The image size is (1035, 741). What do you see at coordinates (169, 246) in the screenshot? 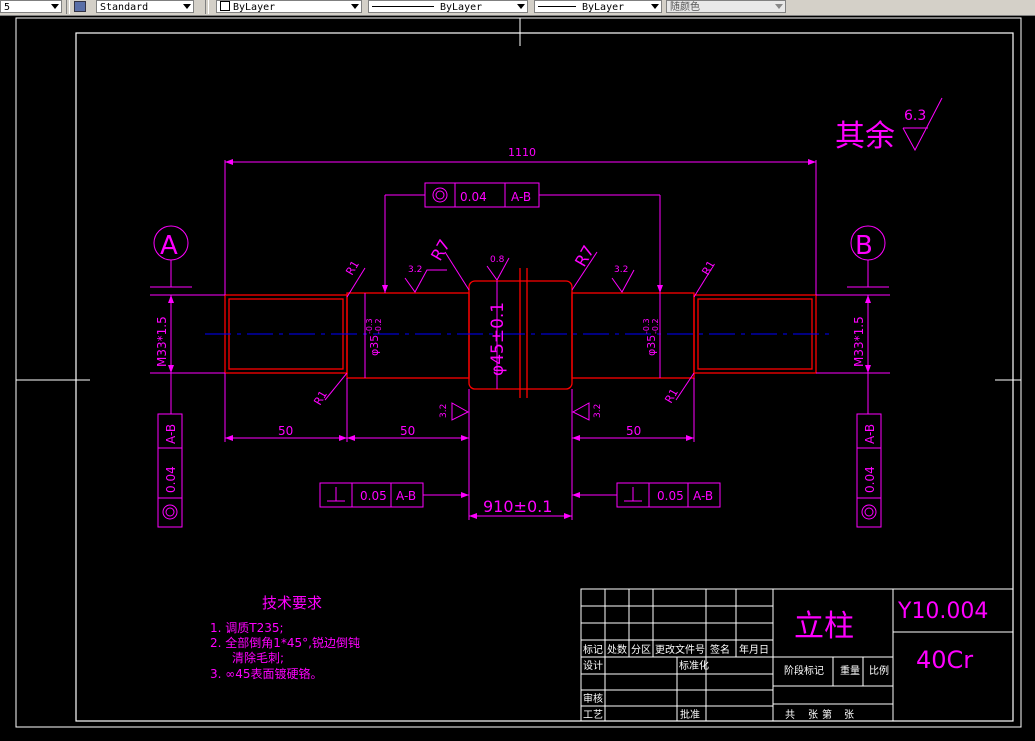
I see `datum-a-label: A` at bounding box center [169, 246].